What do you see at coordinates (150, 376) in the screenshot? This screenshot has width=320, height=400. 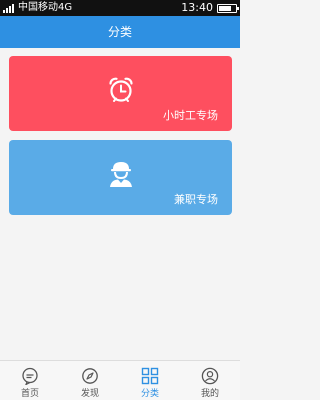 I see `grid-icon` at bounding box center [150, 376].